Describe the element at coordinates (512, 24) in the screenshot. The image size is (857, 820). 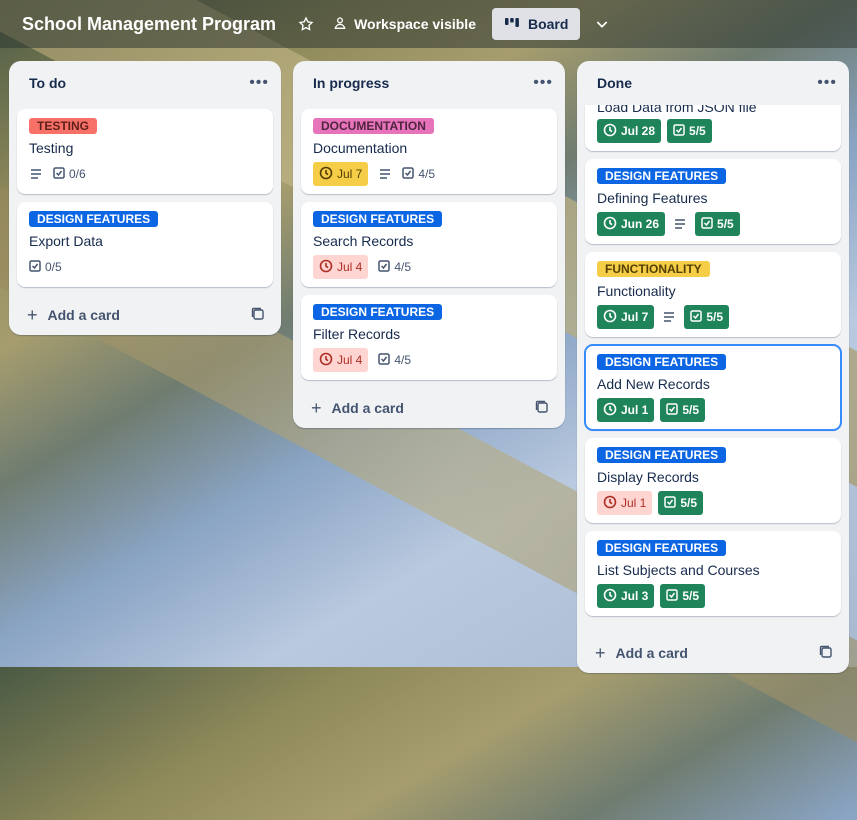
I see `board-view-icon` at that location.